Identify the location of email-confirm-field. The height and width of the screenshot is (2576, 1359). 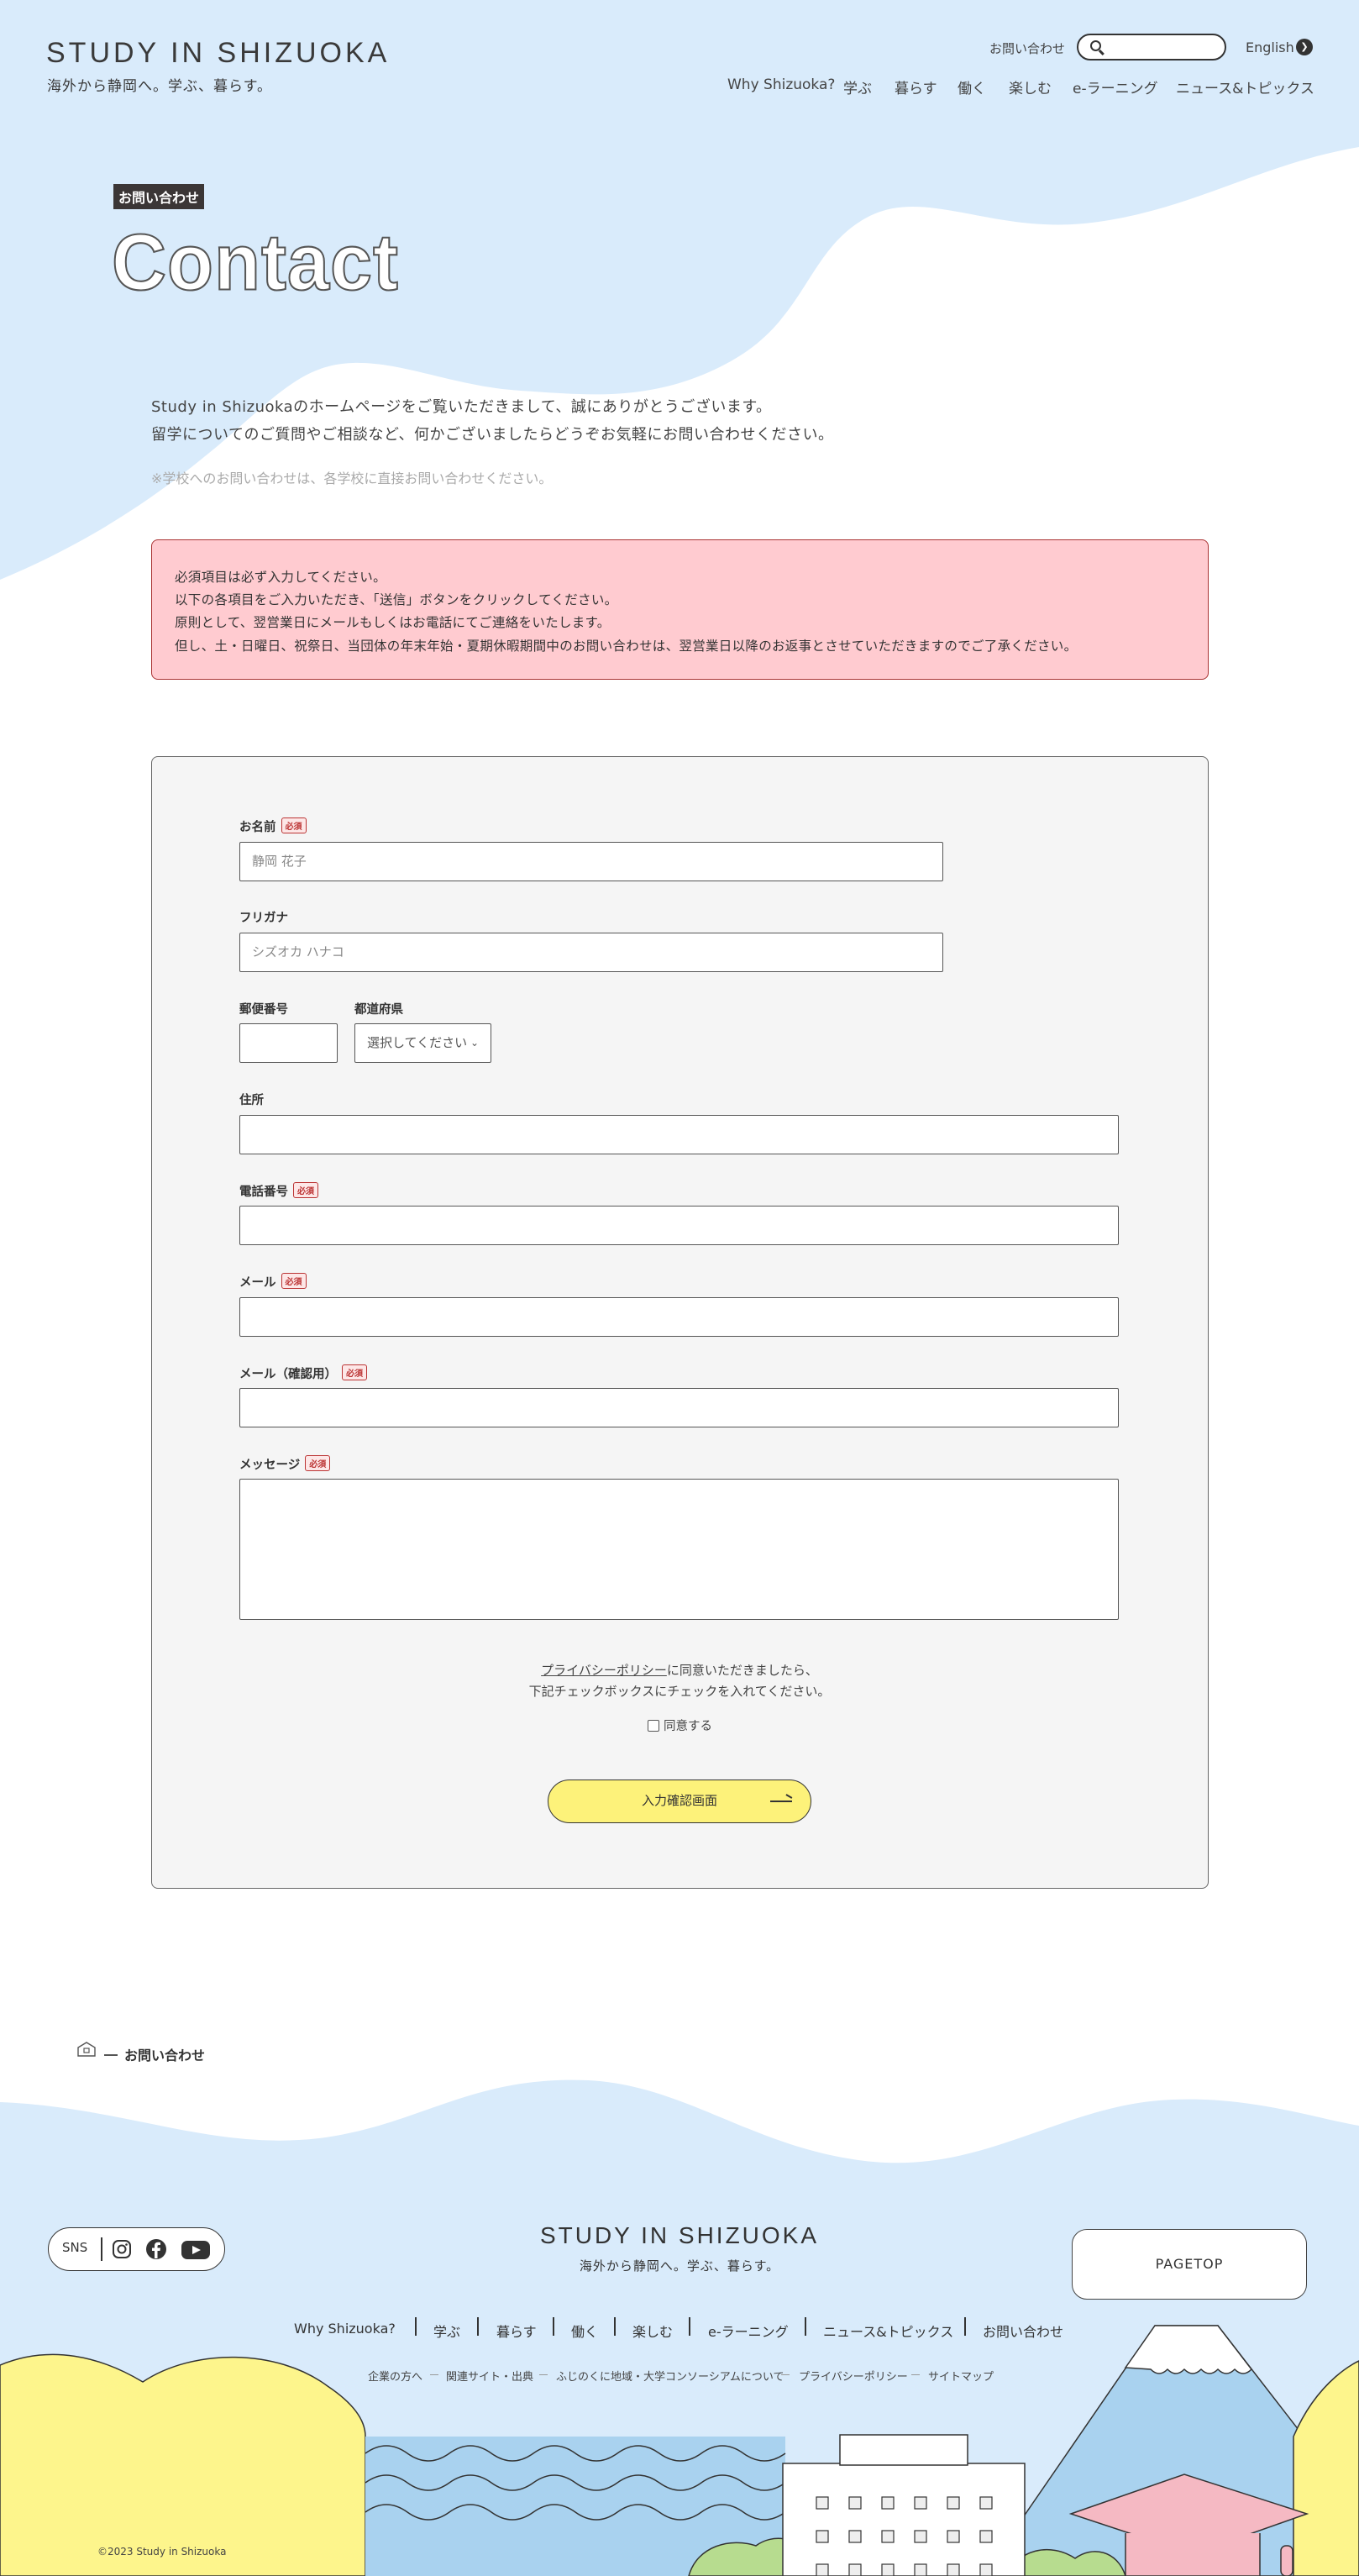
(679, 1407).